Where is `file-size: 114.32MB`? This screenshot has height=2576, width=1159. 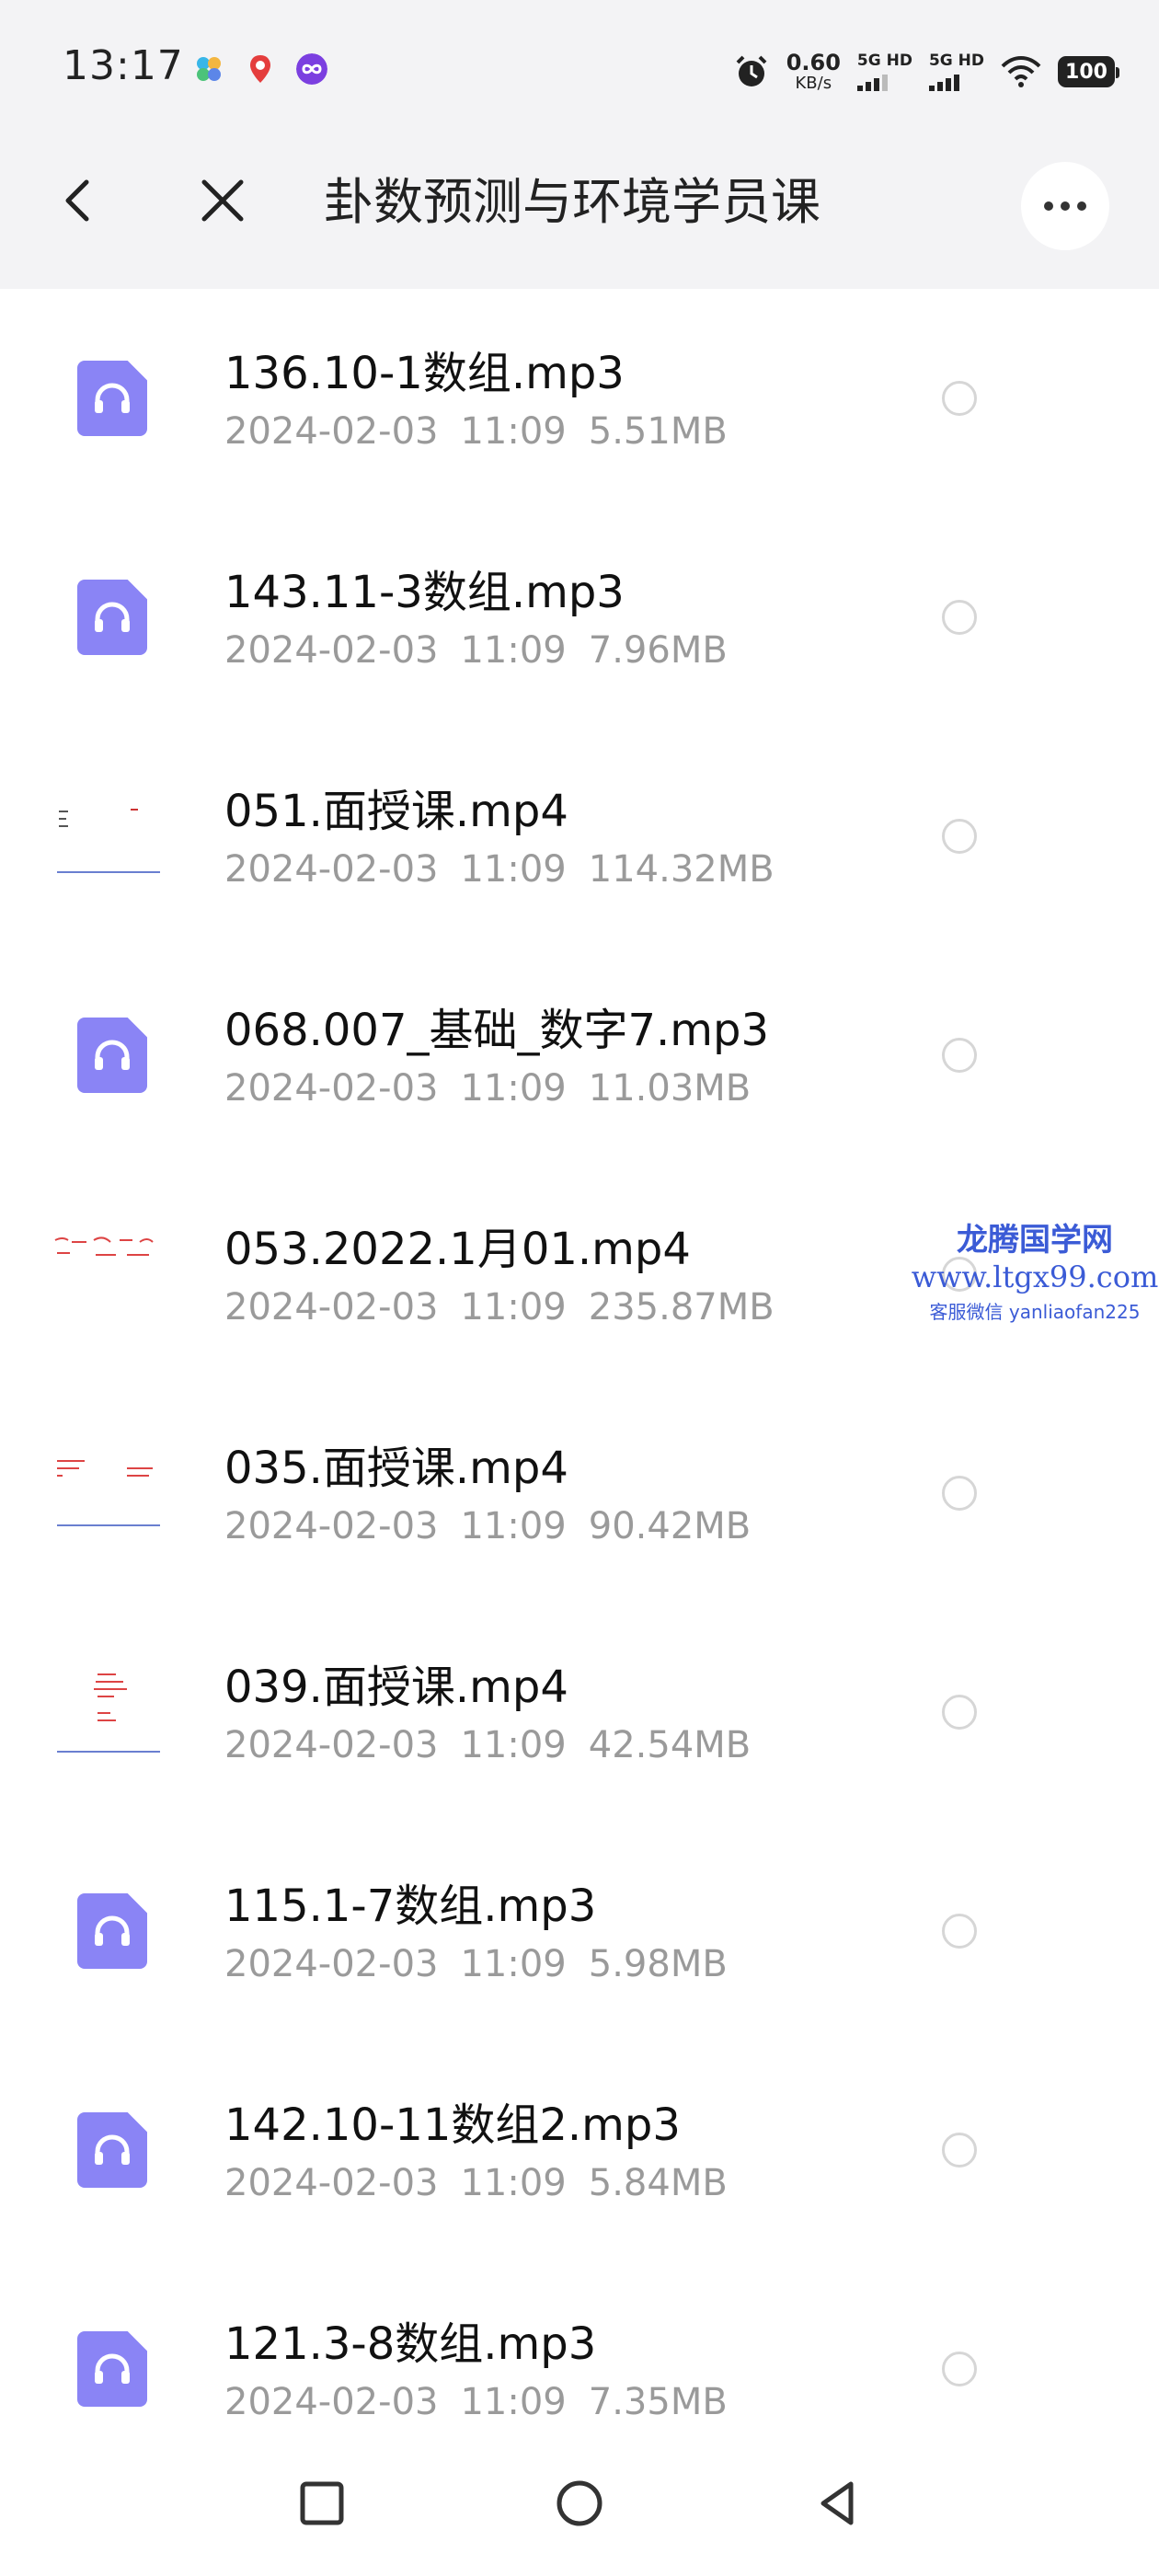
file-size: 114.32MB is located at coordinates (681, 869).